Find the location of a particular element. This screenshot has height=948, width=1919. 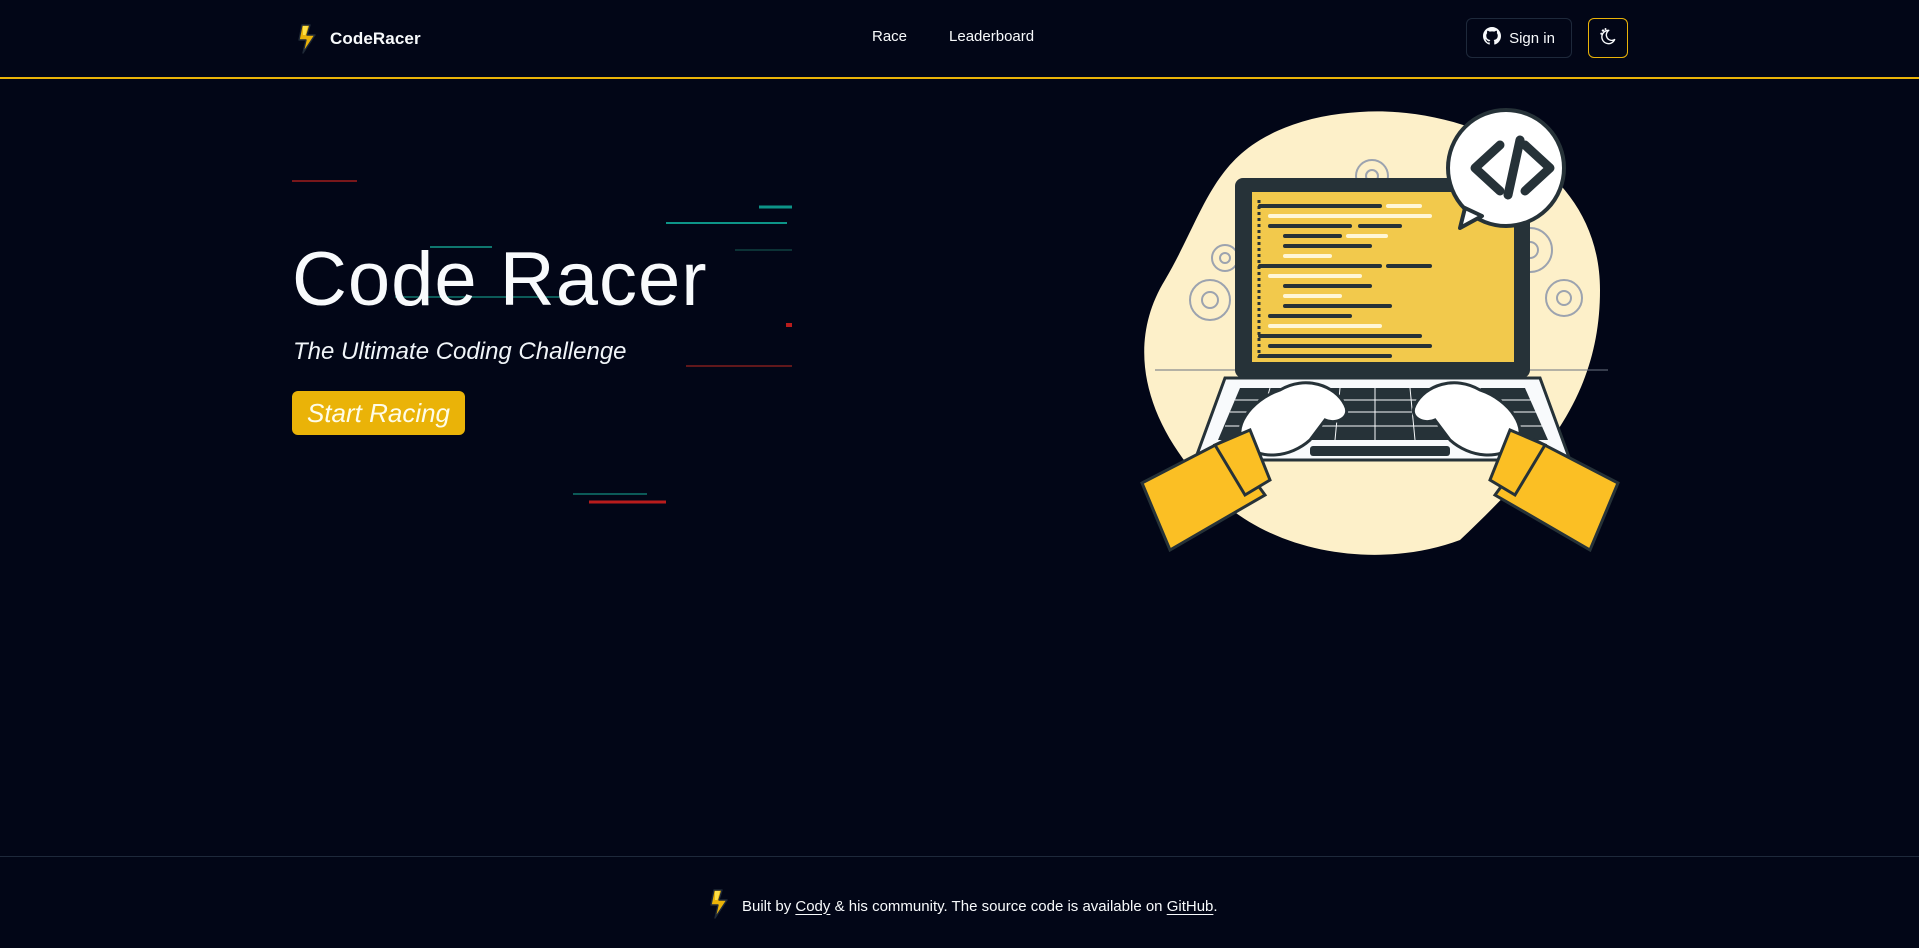

theme-toggle-button is located at coordinates (1608, 38).